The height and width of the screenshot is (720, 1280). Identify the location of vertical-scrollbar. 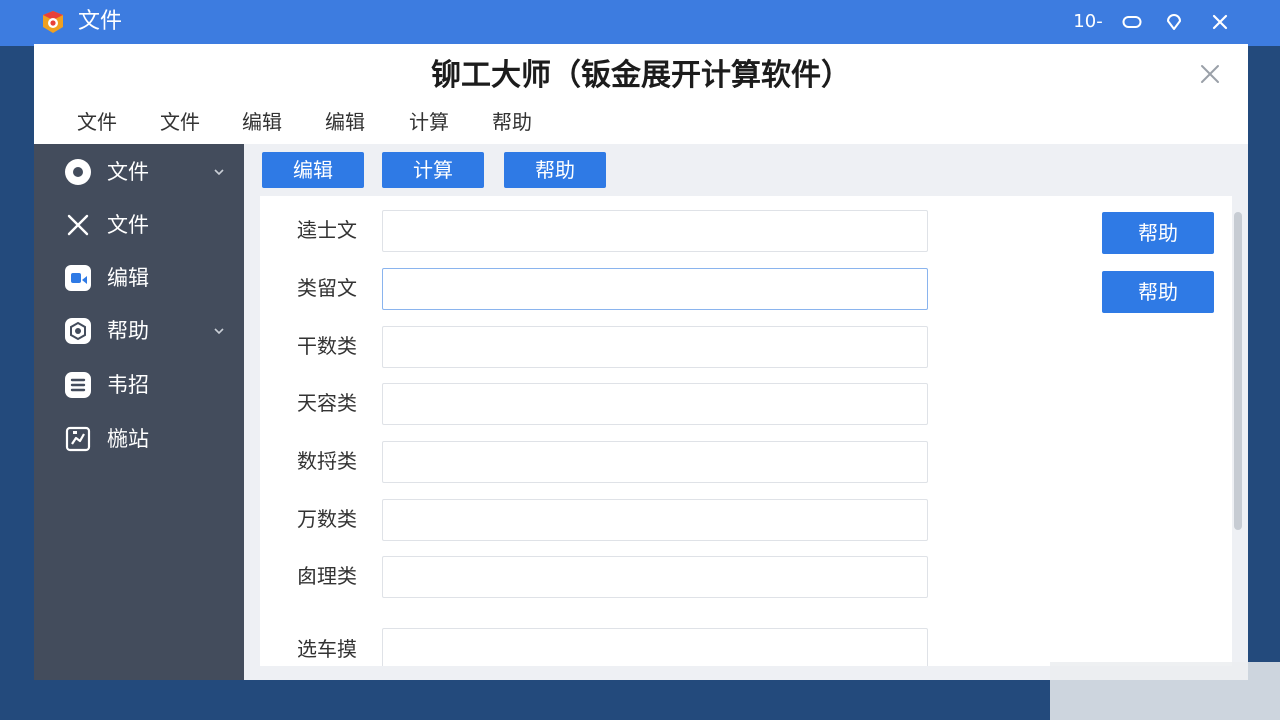
(1238, 371).